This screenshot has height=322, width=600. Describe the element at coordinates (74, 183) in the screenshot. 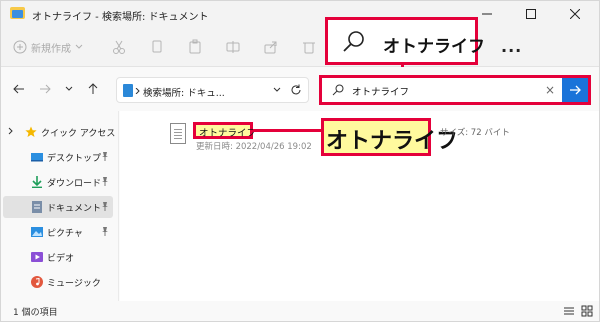

I see `sidebar-item-label: ダウンロード` at that location.